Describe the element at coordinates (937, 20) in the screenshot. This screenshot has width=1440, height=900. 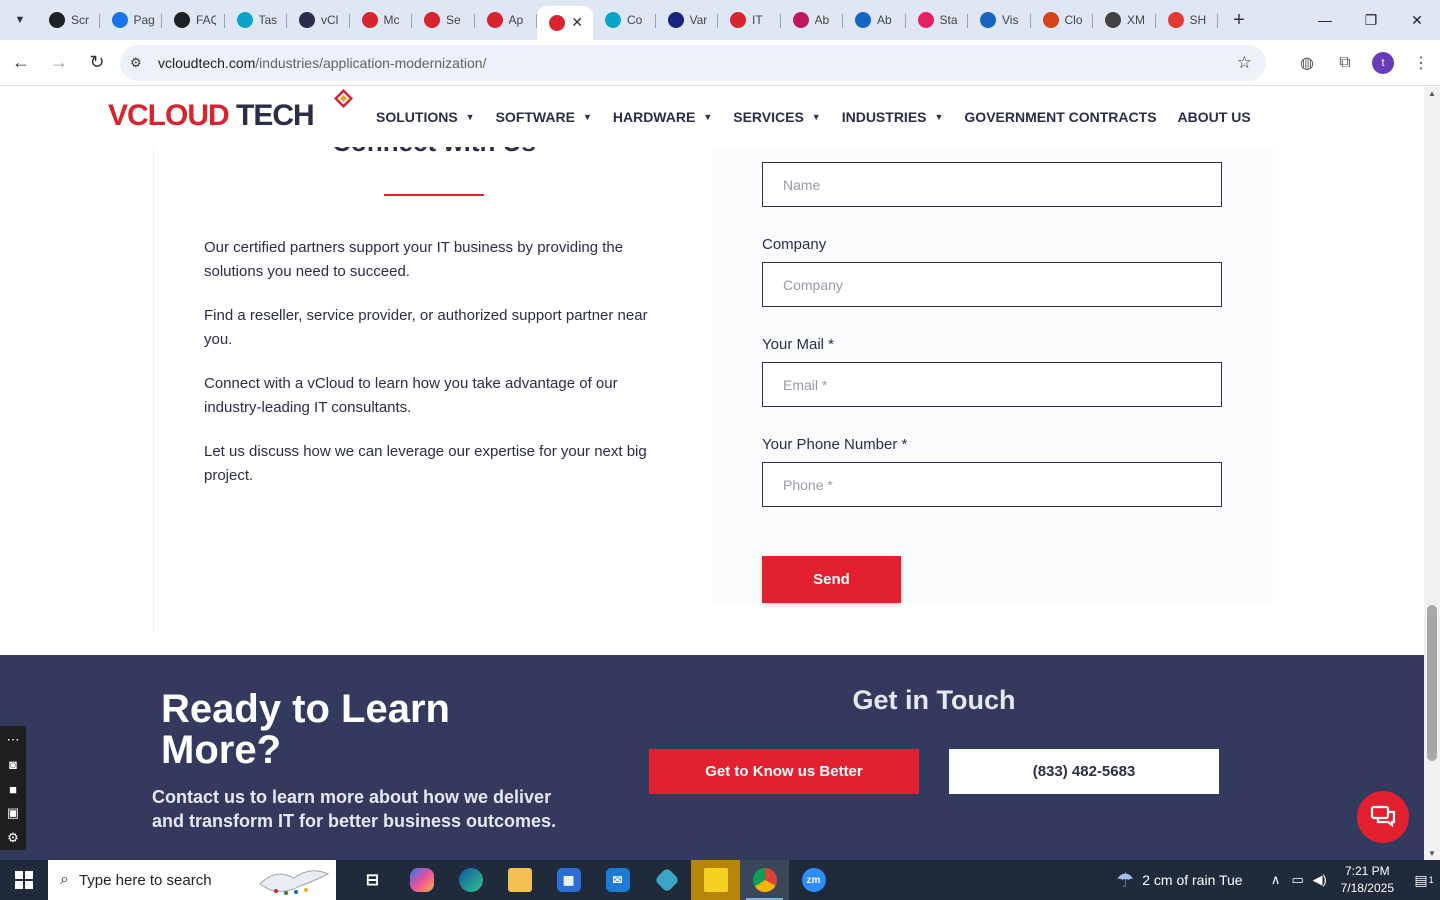
I see `browser-tab: Sta` at that location.